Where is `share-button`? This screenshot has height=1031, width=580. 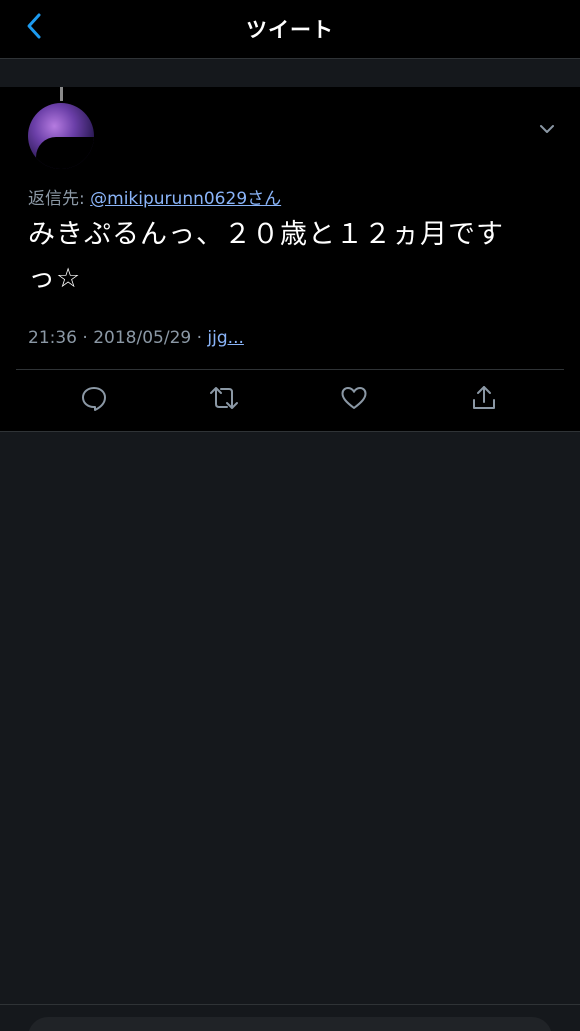
share-button is located at coordinates (484, 400).